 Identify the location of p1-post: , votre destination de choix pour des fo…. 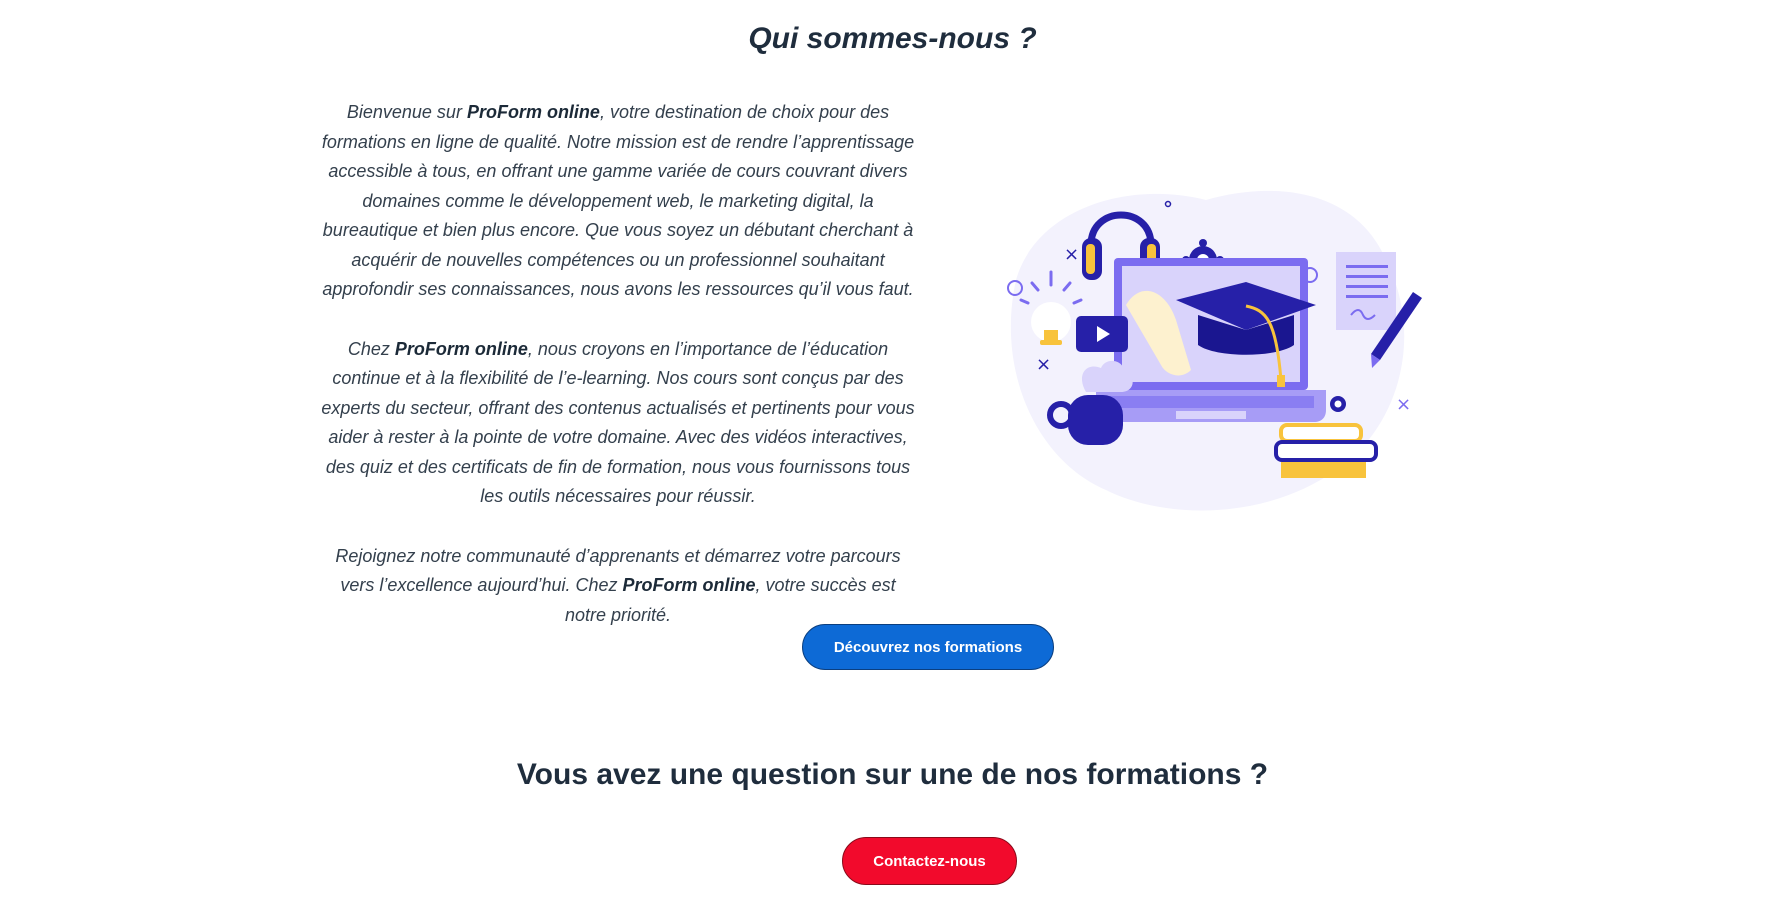
(618, 200).